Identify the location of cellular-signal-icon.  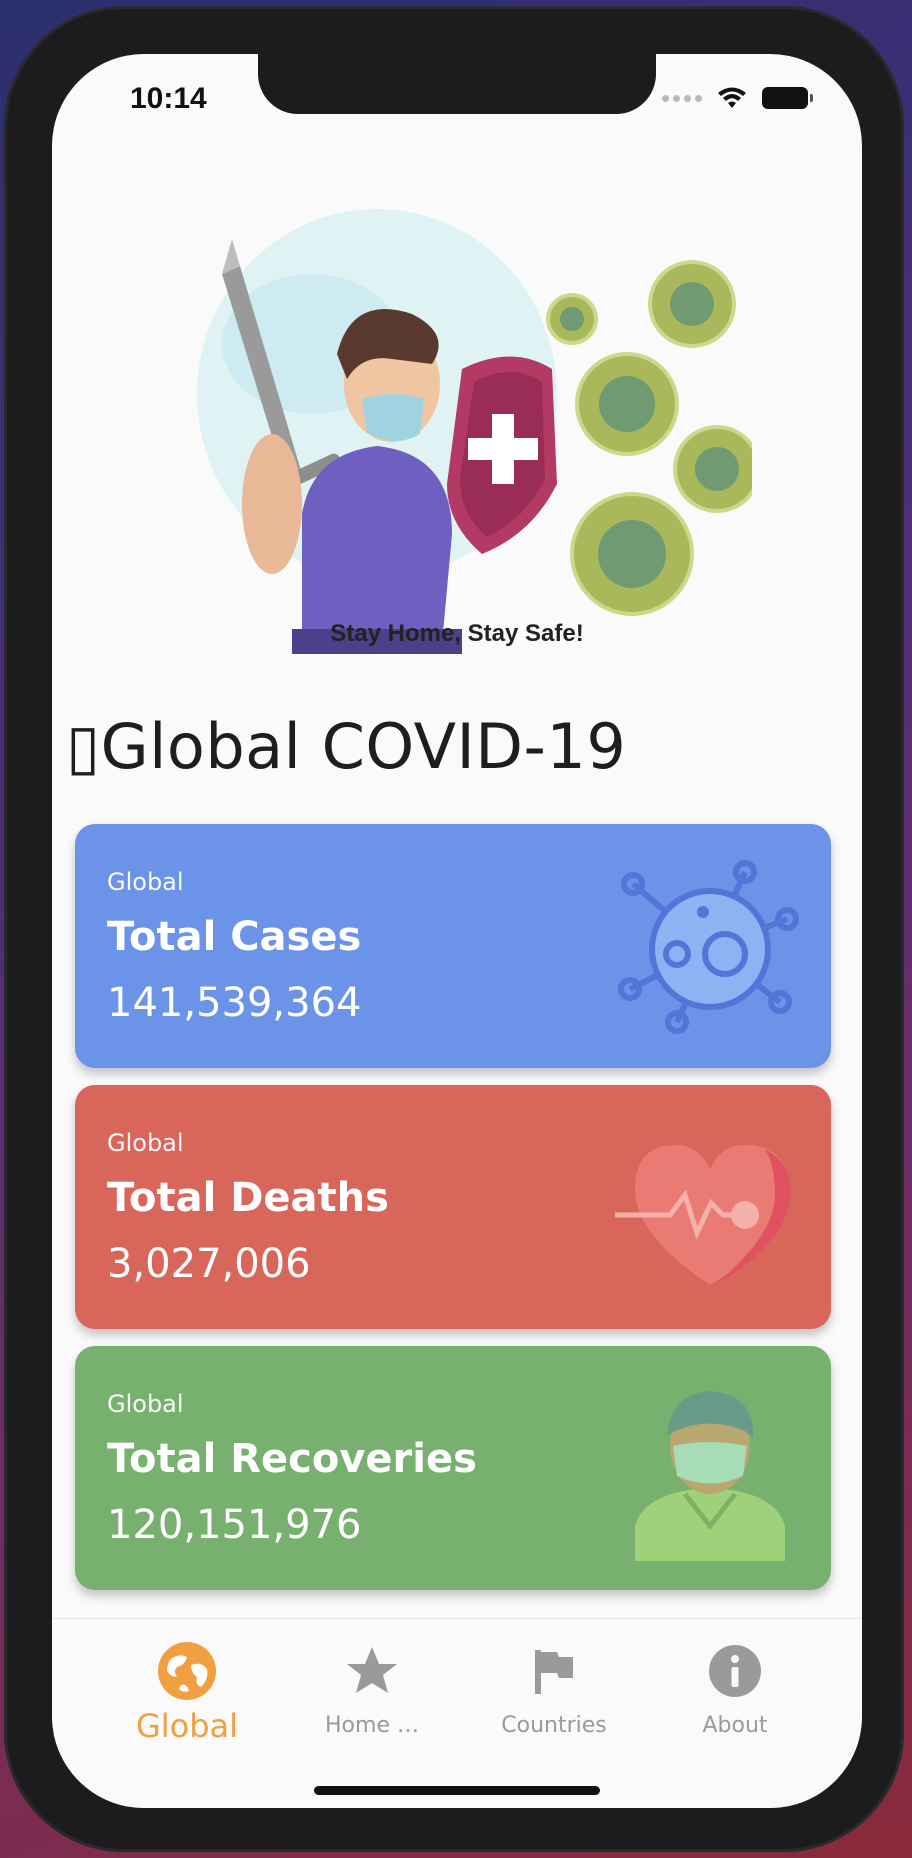
(682, 98).